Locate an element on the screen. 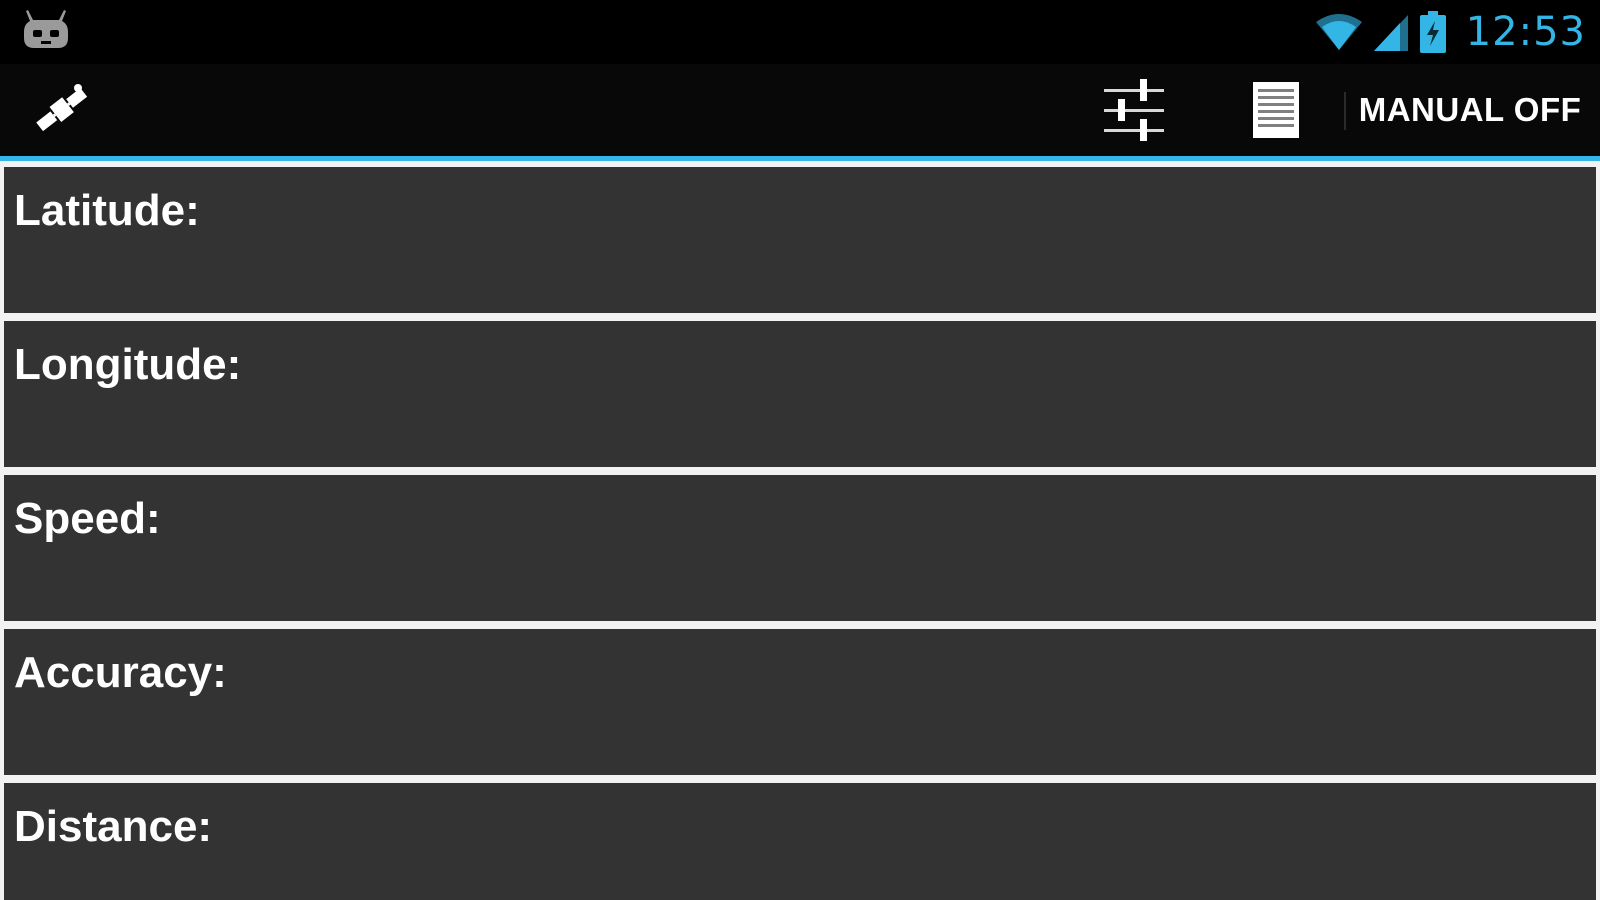 The height and width of the screenshot is (900, 1600). speed-label: Speed: is located at coordinates (87, 518).